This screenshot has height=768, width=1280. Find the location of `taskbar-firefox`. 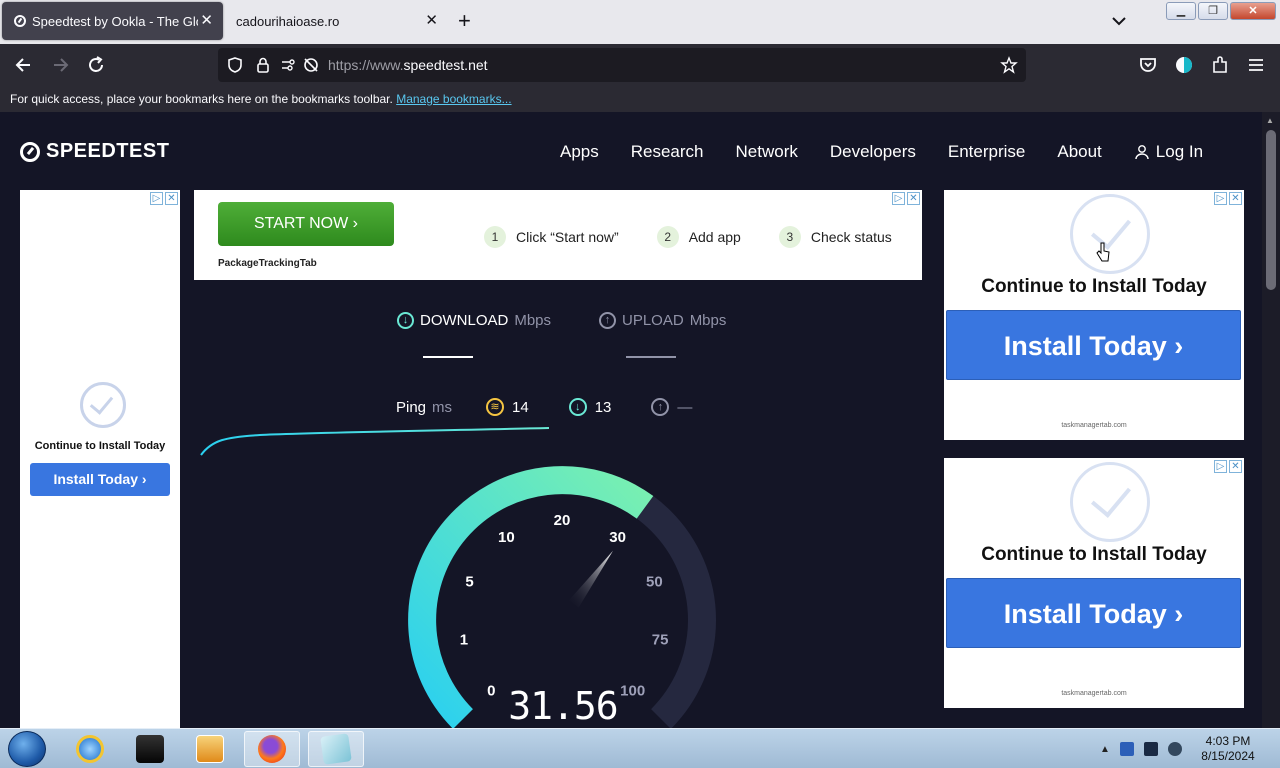

taskbar-firefox is located at coordinates (272, 749).